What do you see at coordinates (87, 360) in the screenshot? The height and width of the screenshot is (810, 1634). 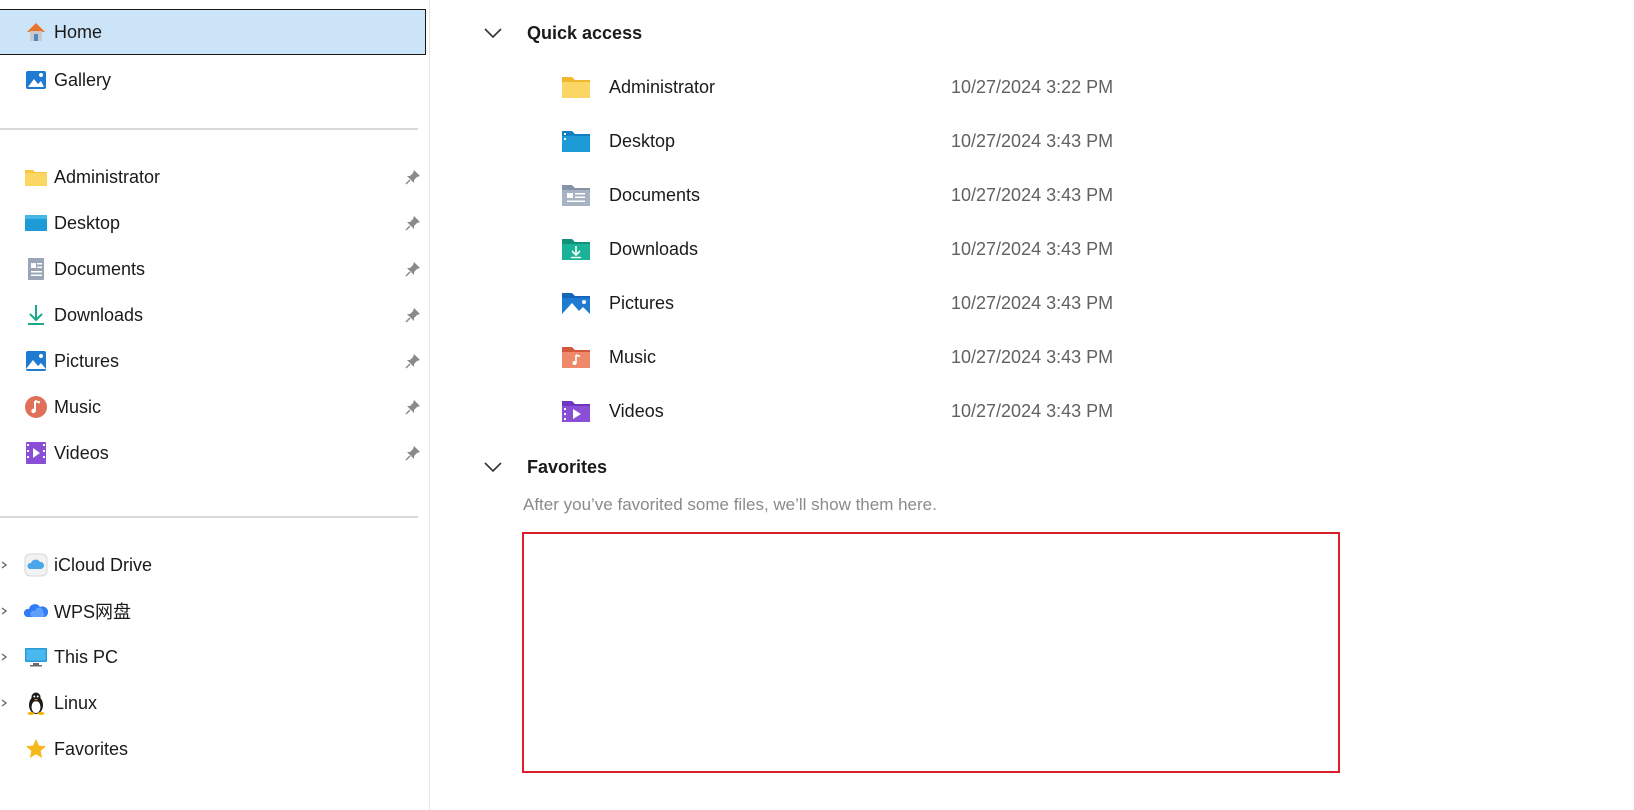 I see `sidebar-item-label: Pictures` at bounding box center [87, 360].